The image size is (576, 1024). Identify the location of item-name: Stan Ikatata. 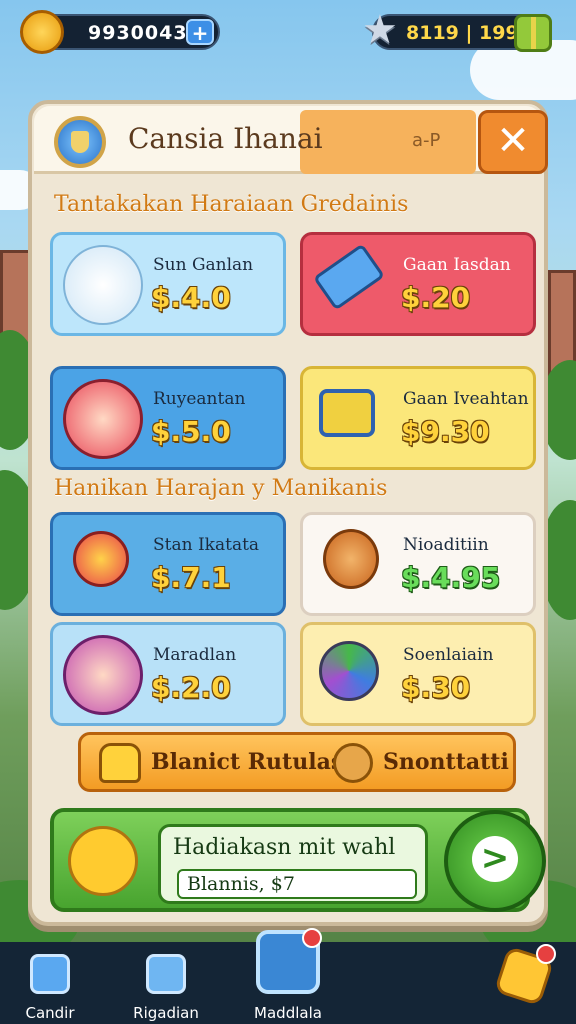
(206, 545).